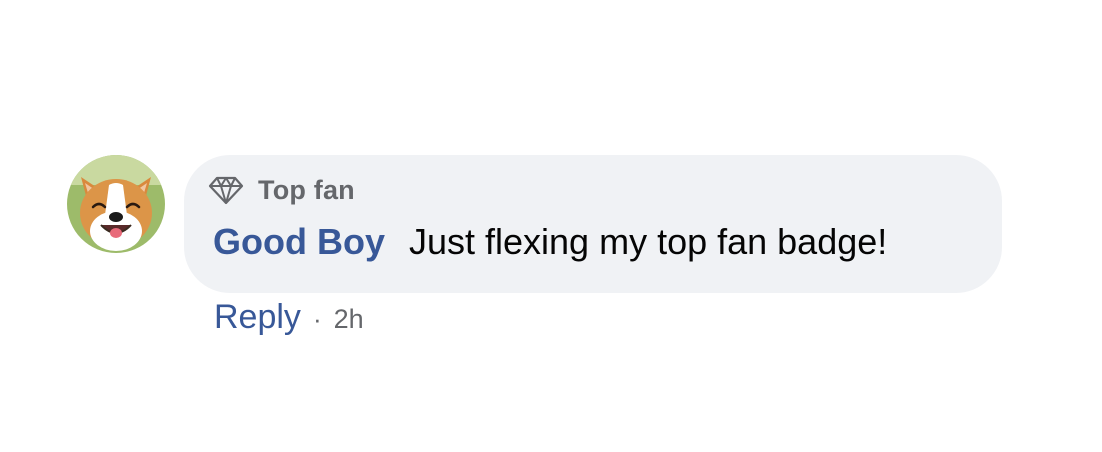  I want to click on comment-body: Good Boy Just flexing my top fan badge!, so click(550, 242).